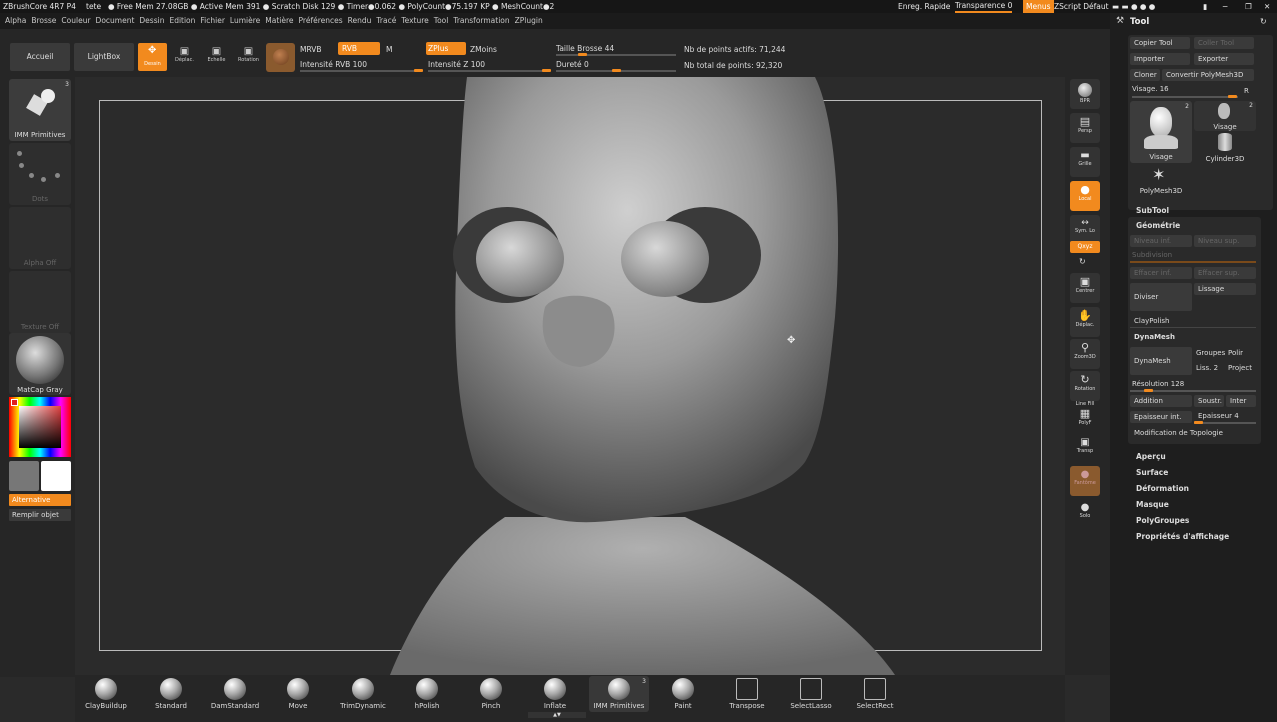 The width and height of the screenshot is (1277, 722). What do you see at coordinates (171, 694) in the screenshot?
I see `brush-standard: Standard` at bounding box center [171, 694].